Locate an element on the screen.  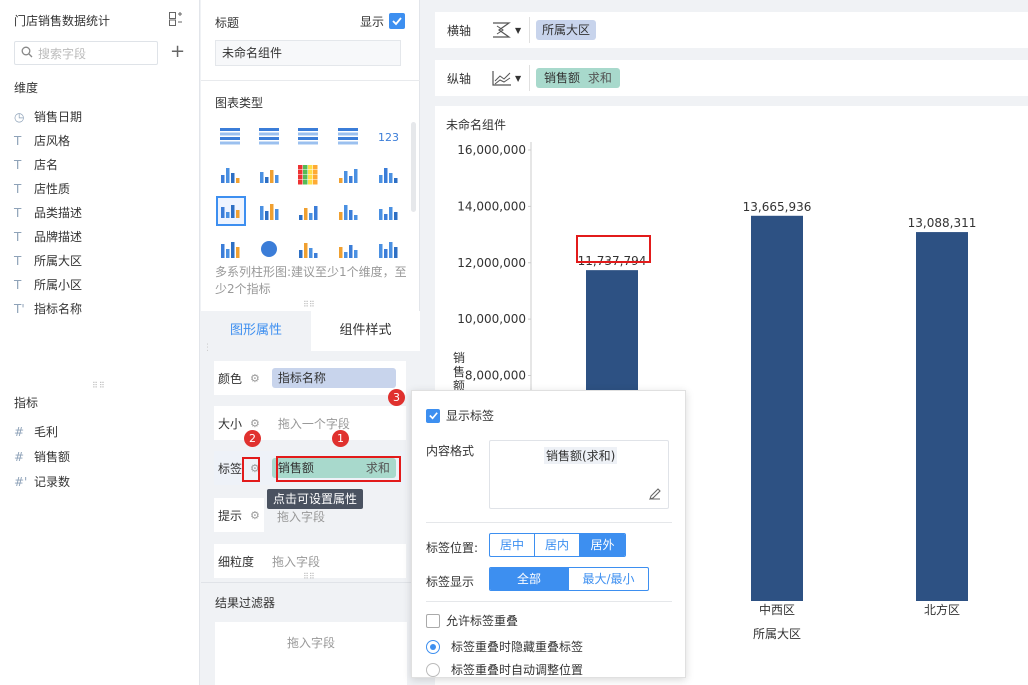
show-label-text: 显示标签 is located at coordinates (470, 416).